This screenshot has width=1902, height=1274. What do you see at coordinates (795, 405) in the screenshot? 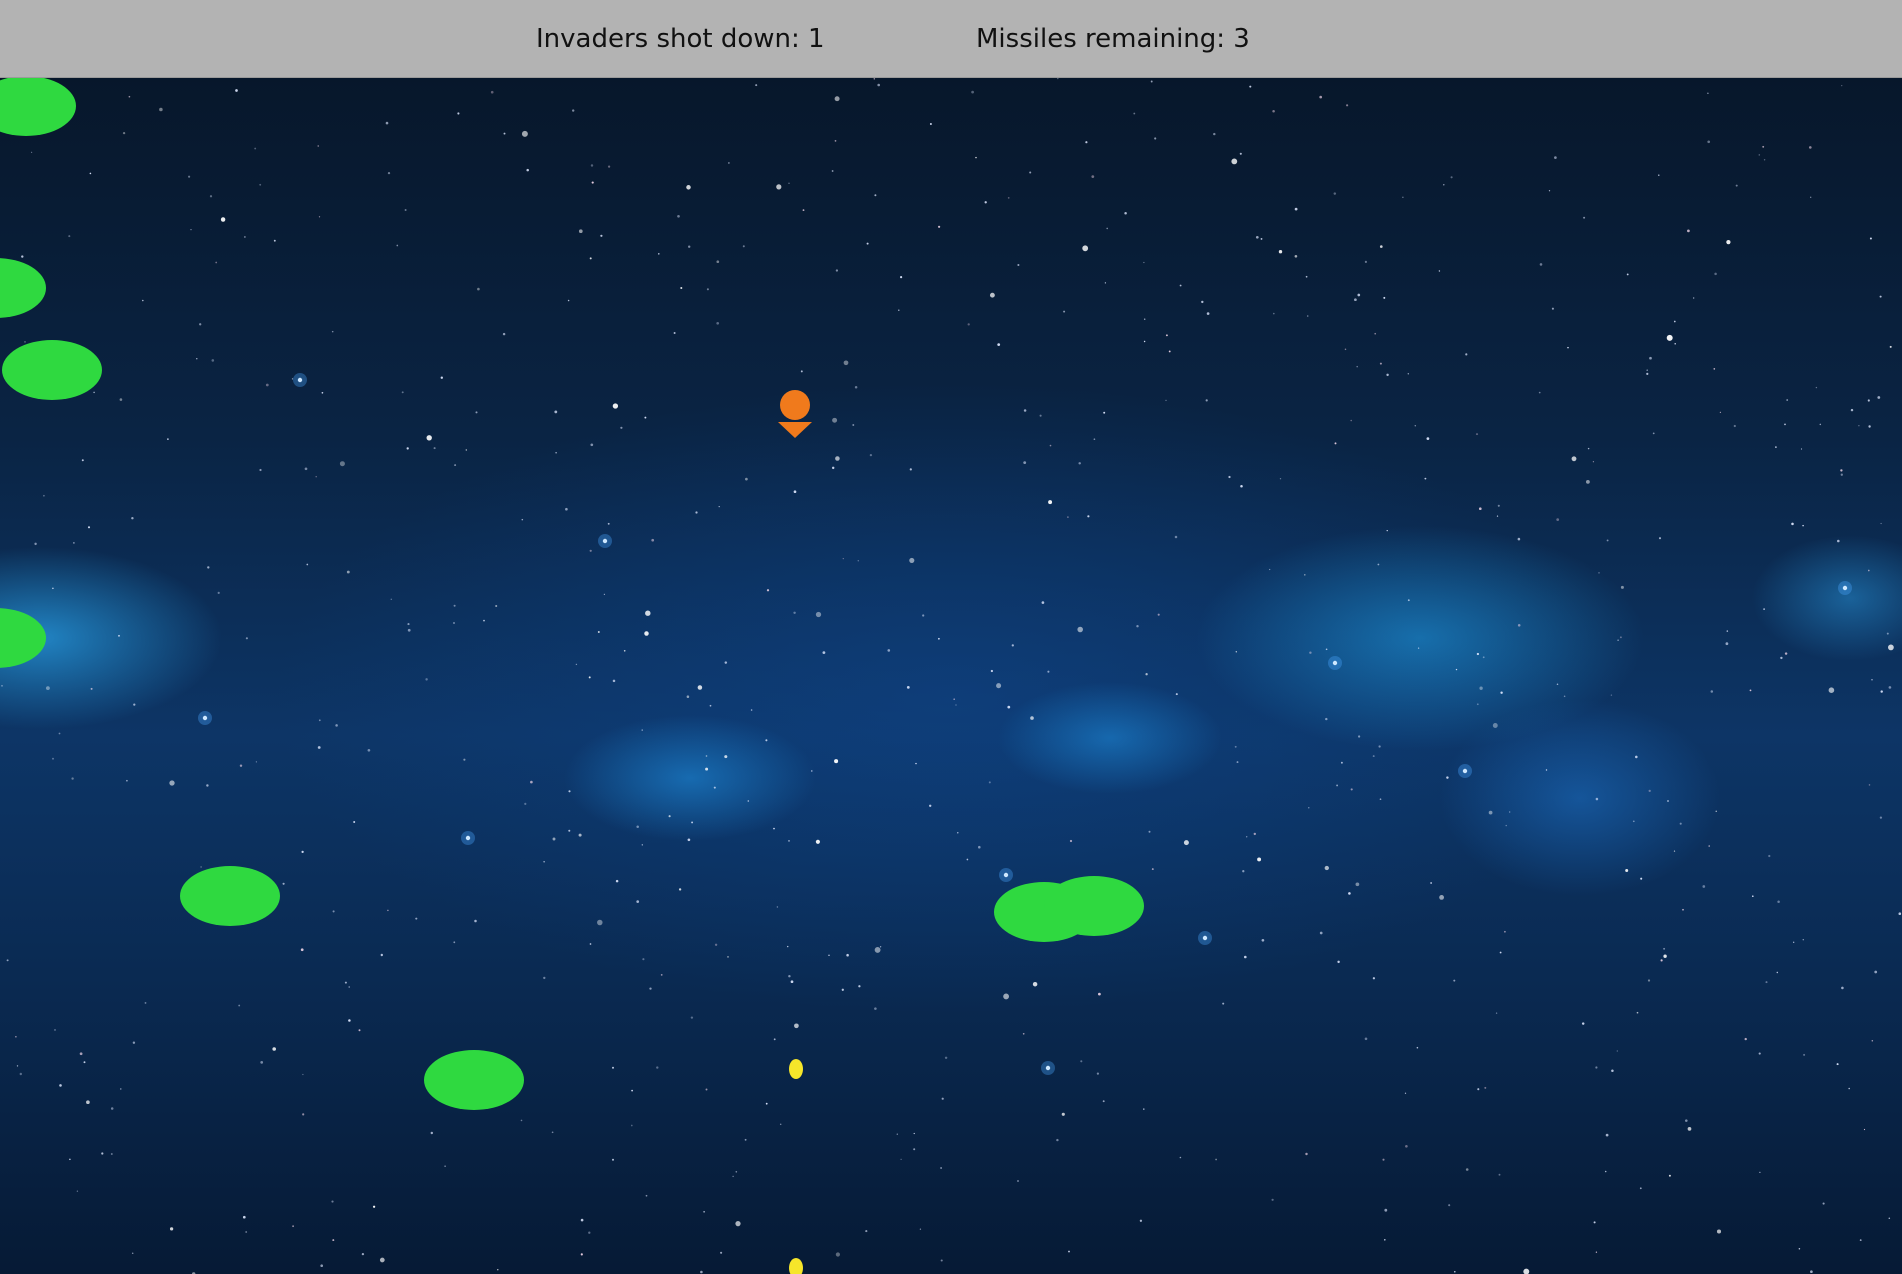
I see `player-ship-body` at bounding box center [795, 405].